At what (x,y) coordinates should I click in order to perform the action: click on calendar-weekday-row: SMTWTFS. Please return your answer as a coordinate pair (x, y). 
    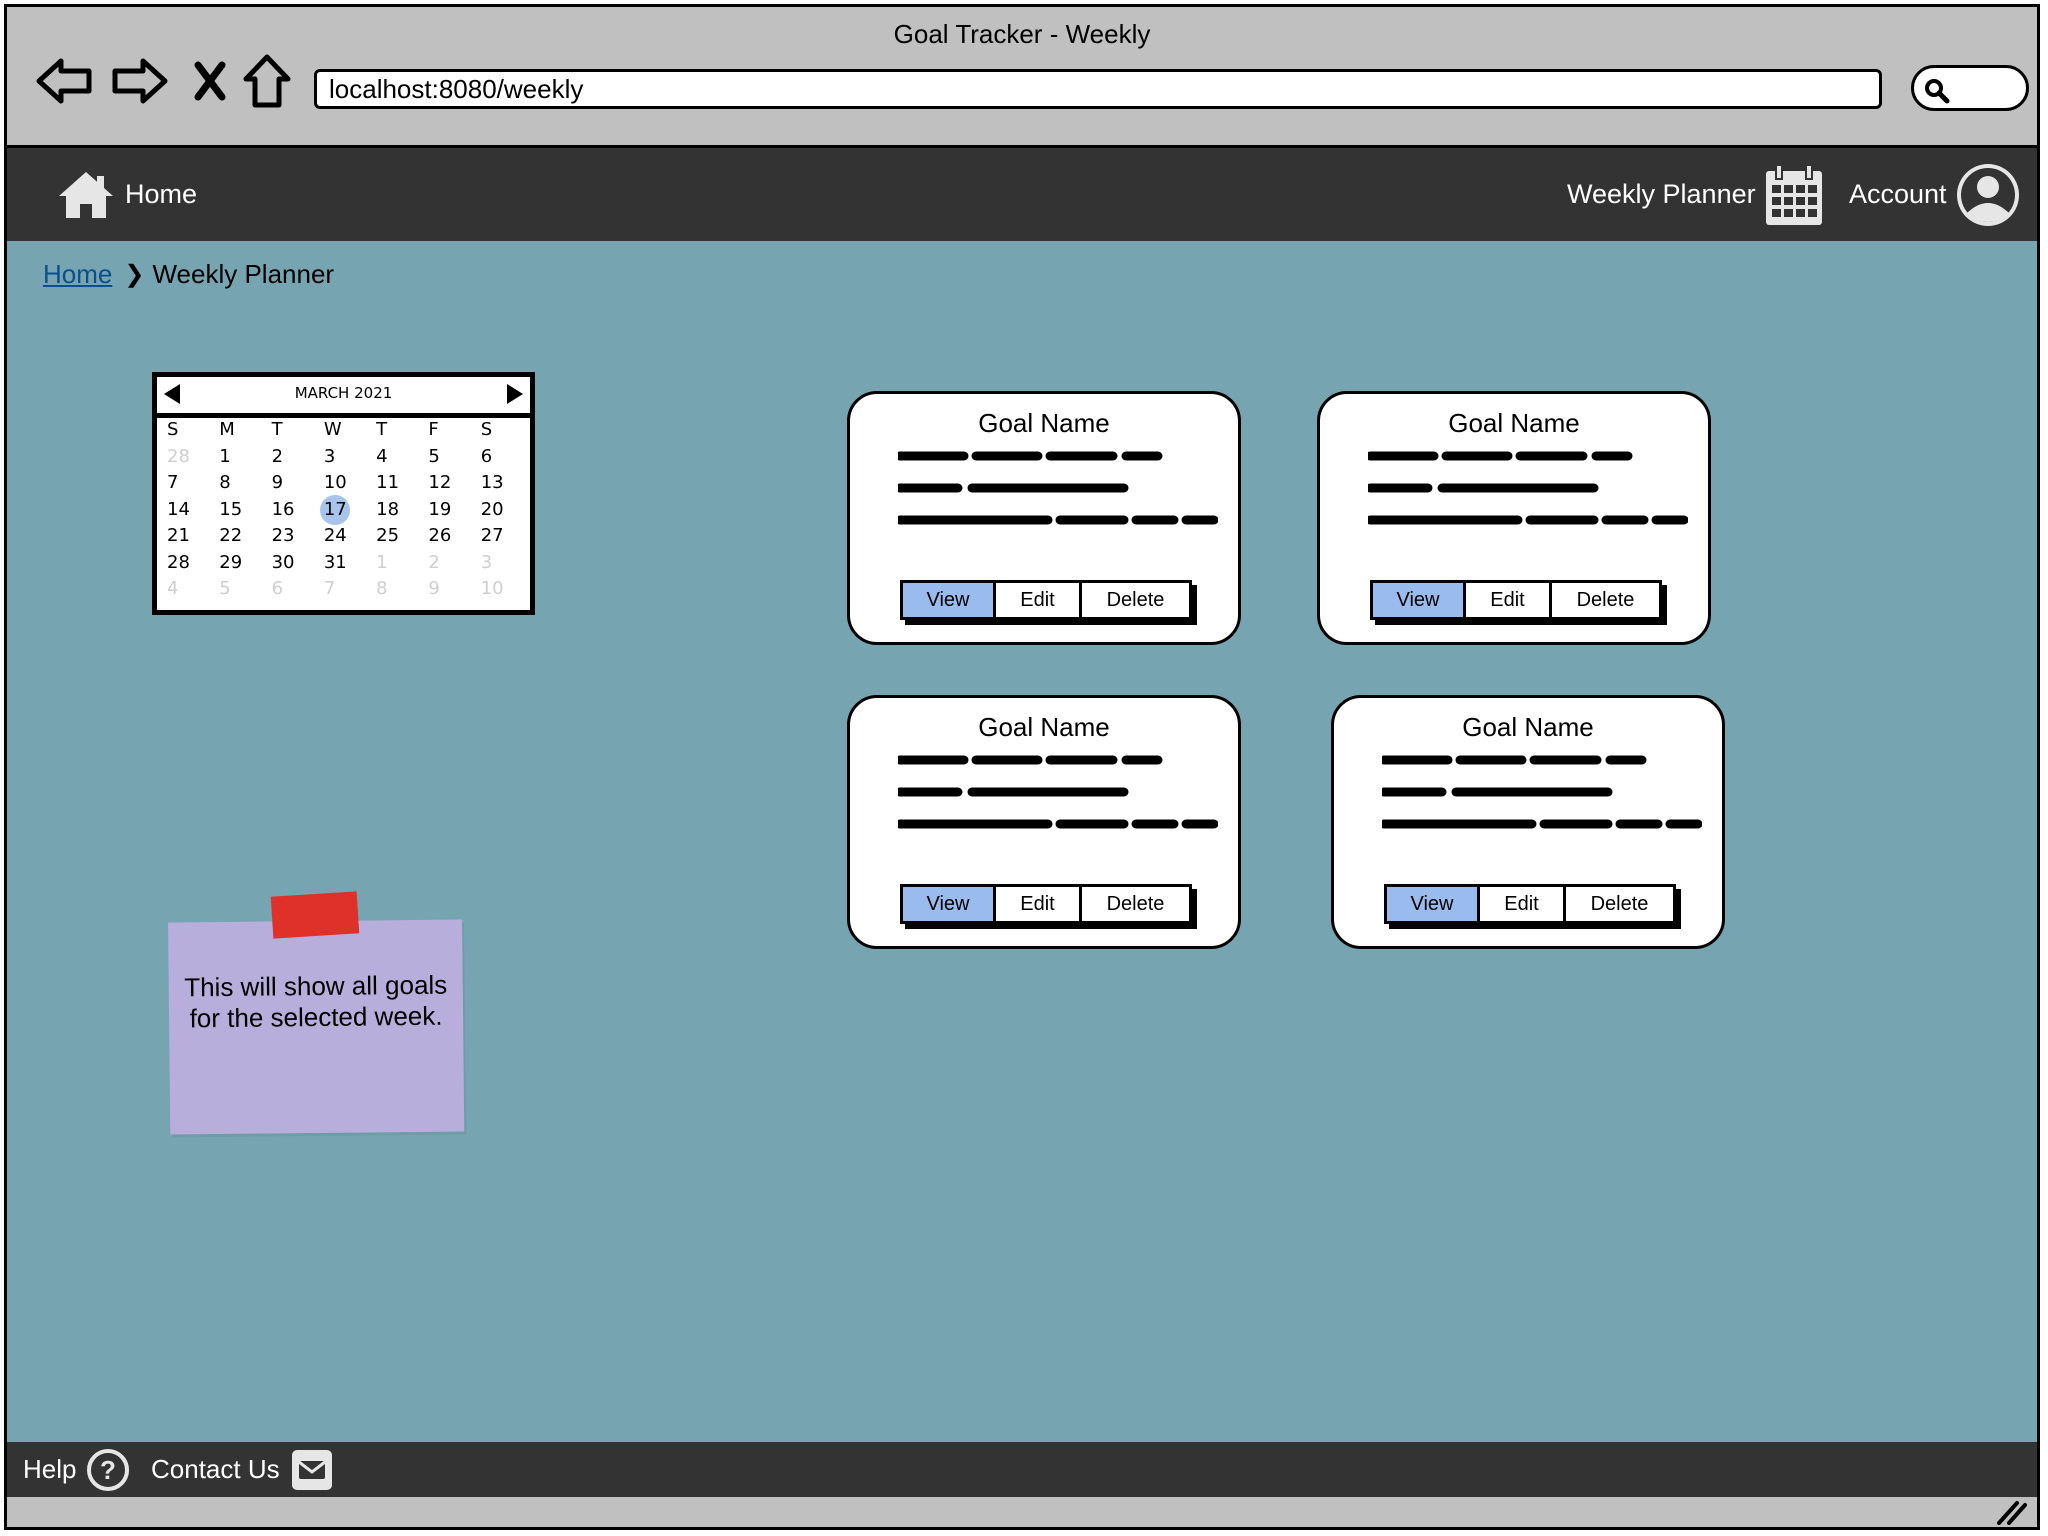
    Looking at the image, I should click on (344, 432).